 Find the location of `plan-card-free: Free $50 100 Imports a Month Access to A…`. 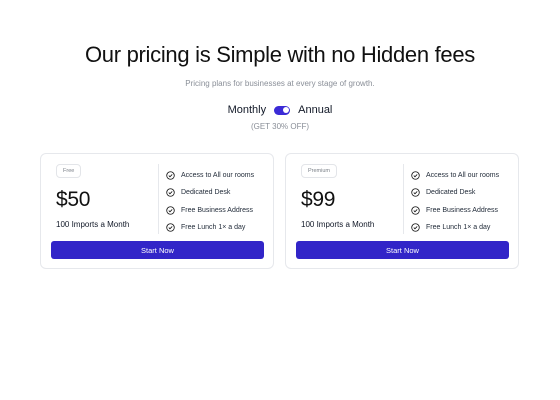

plan-card-free: Free $50 100 Imports a Month Access to A… is located at coordinates (157, 211).